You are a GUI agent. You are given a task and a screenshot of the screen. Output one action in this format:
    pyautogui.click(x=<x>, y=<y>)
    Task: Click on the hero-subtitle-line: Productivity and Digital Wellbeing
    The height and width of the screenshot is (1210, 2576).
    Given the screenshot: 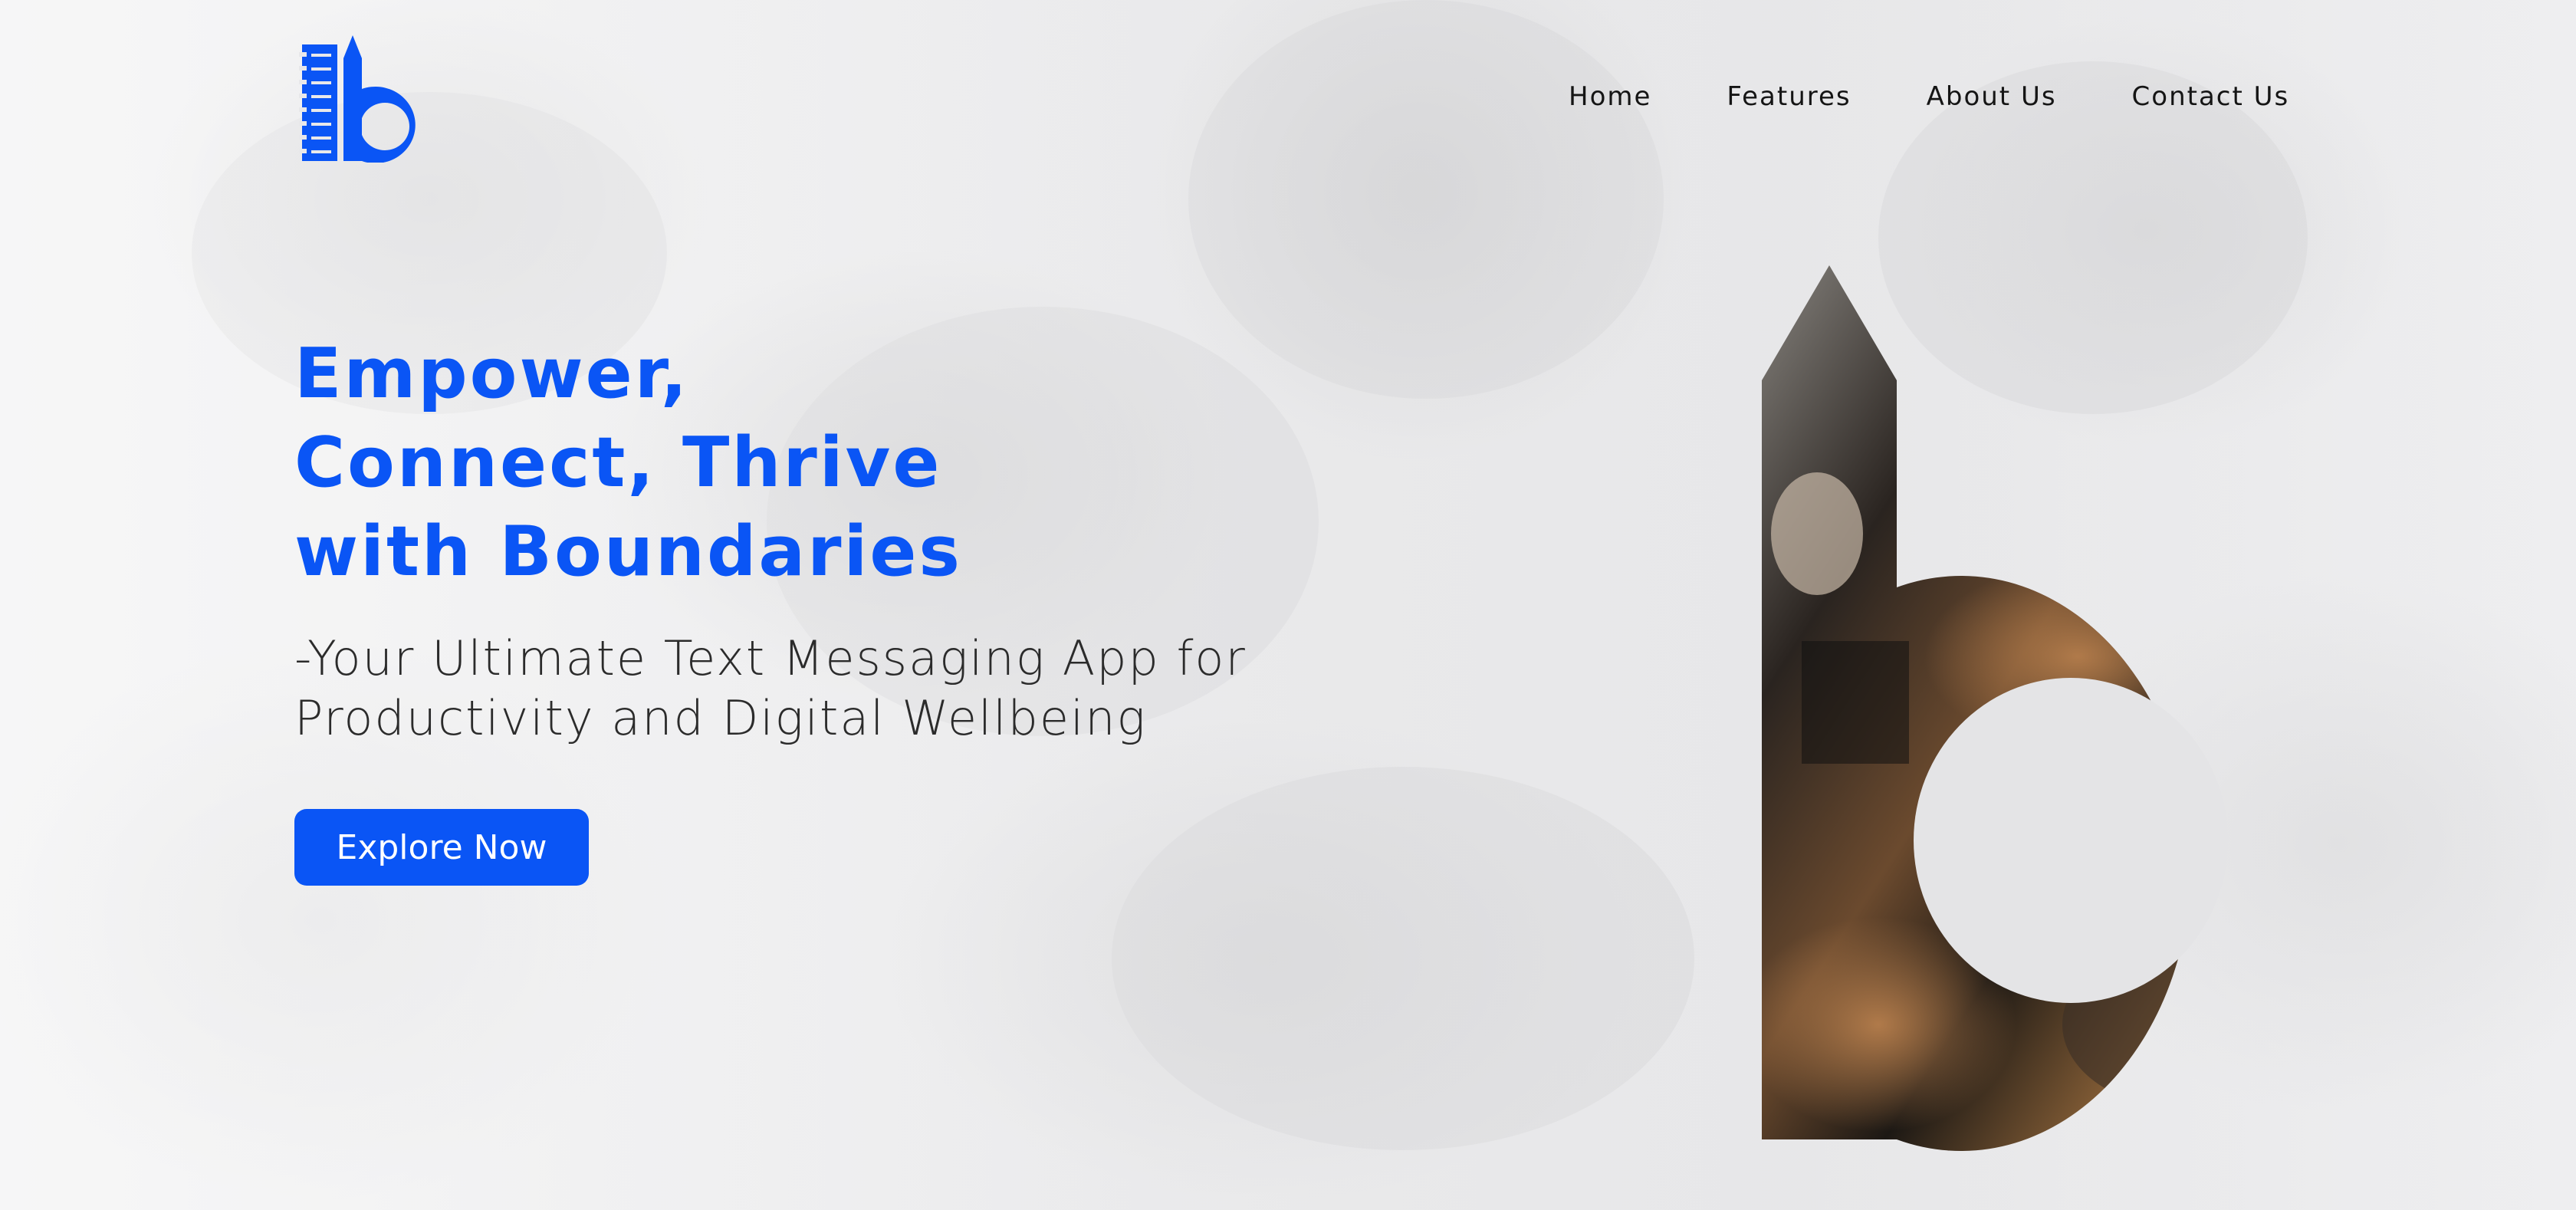 What is the action you would take?
    pyautogui.click(x=721, y=718)
    